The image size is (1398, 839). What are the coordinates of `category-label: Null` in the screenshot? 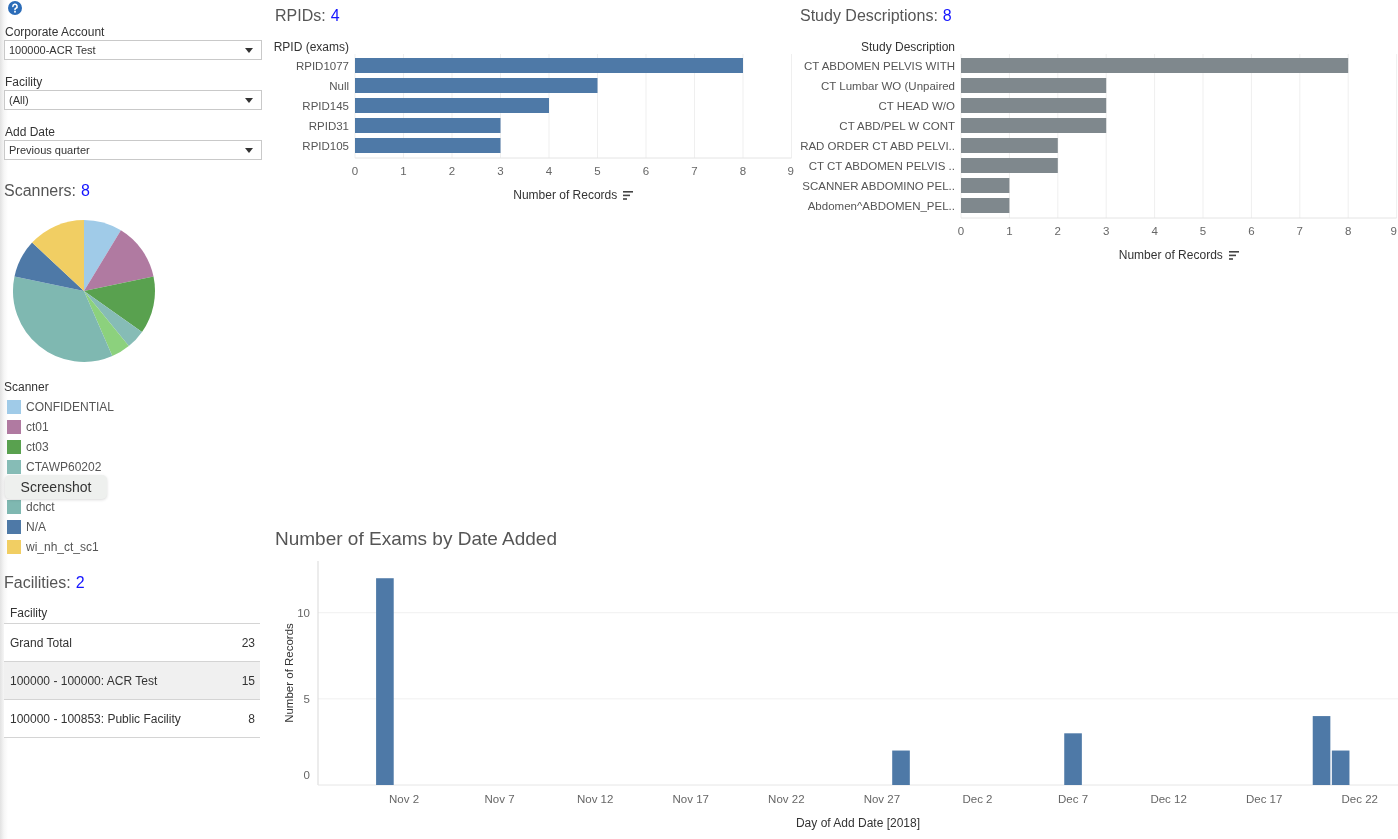 It's located at (339, 85).